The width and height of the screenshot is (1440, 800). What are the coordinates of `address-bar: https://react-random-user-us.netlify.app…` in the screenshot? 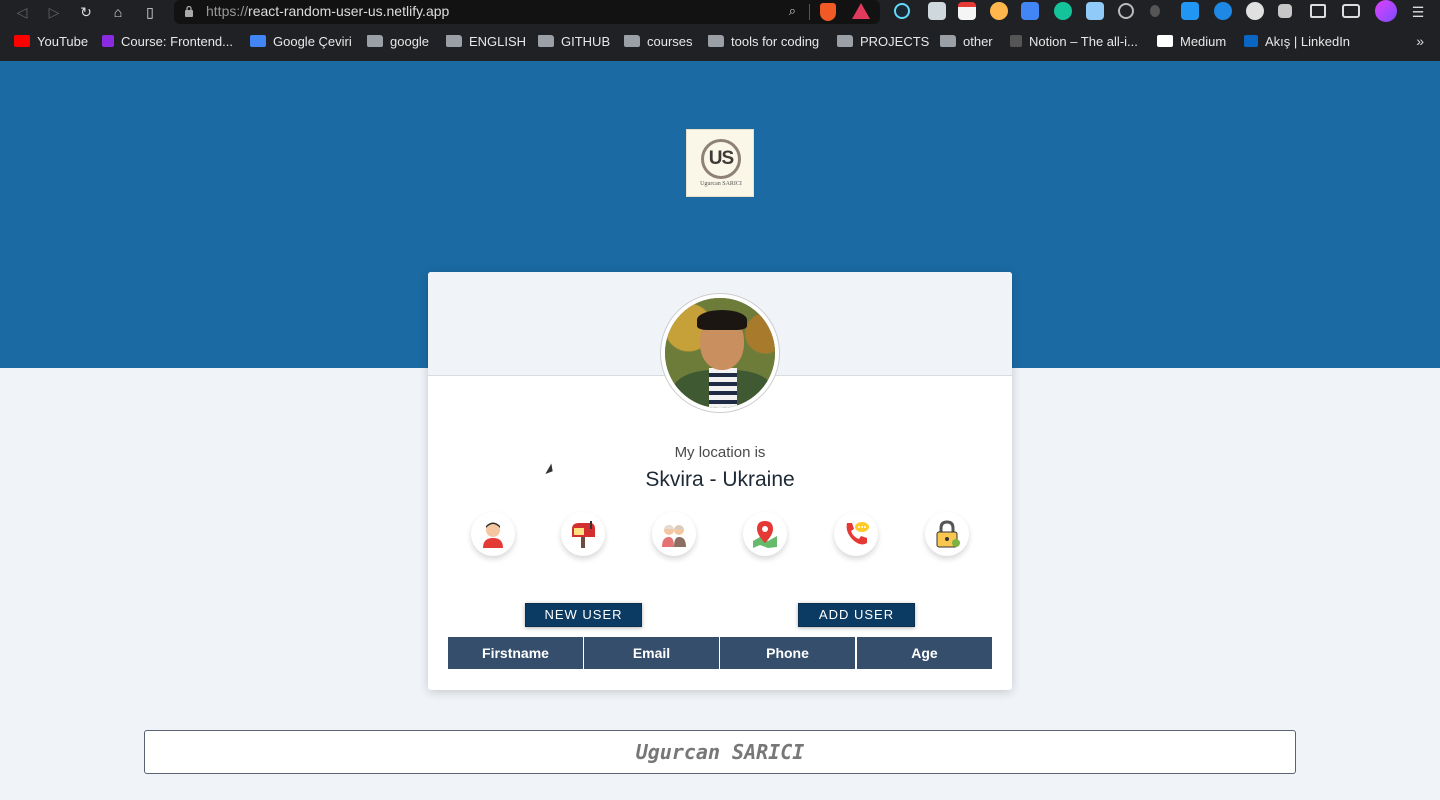 It's located at (527, 12).